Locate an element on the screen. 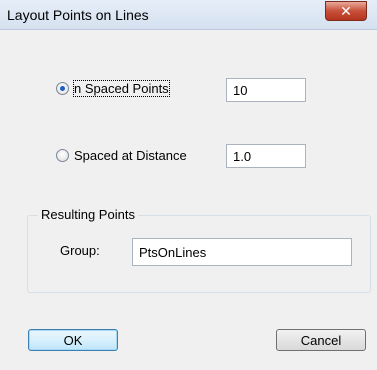 This screenshot has width=377, height=370. spaced-at-distance-option: Spaced at Distance is located at coordinates (121, 155).